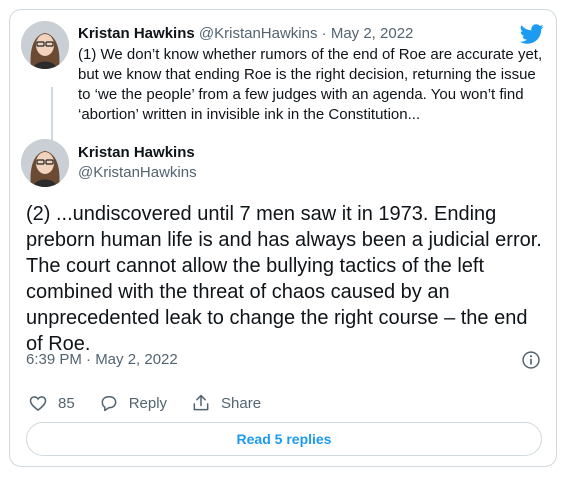 This screenshot has width=568, height=482. I want to click on avatar-quoted, so click(45, 45).